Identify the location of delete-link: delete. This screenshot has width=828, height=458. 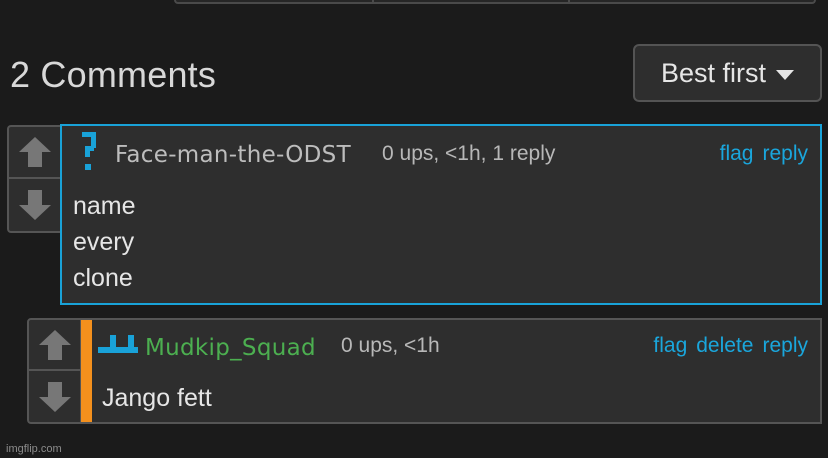
(724, 346).